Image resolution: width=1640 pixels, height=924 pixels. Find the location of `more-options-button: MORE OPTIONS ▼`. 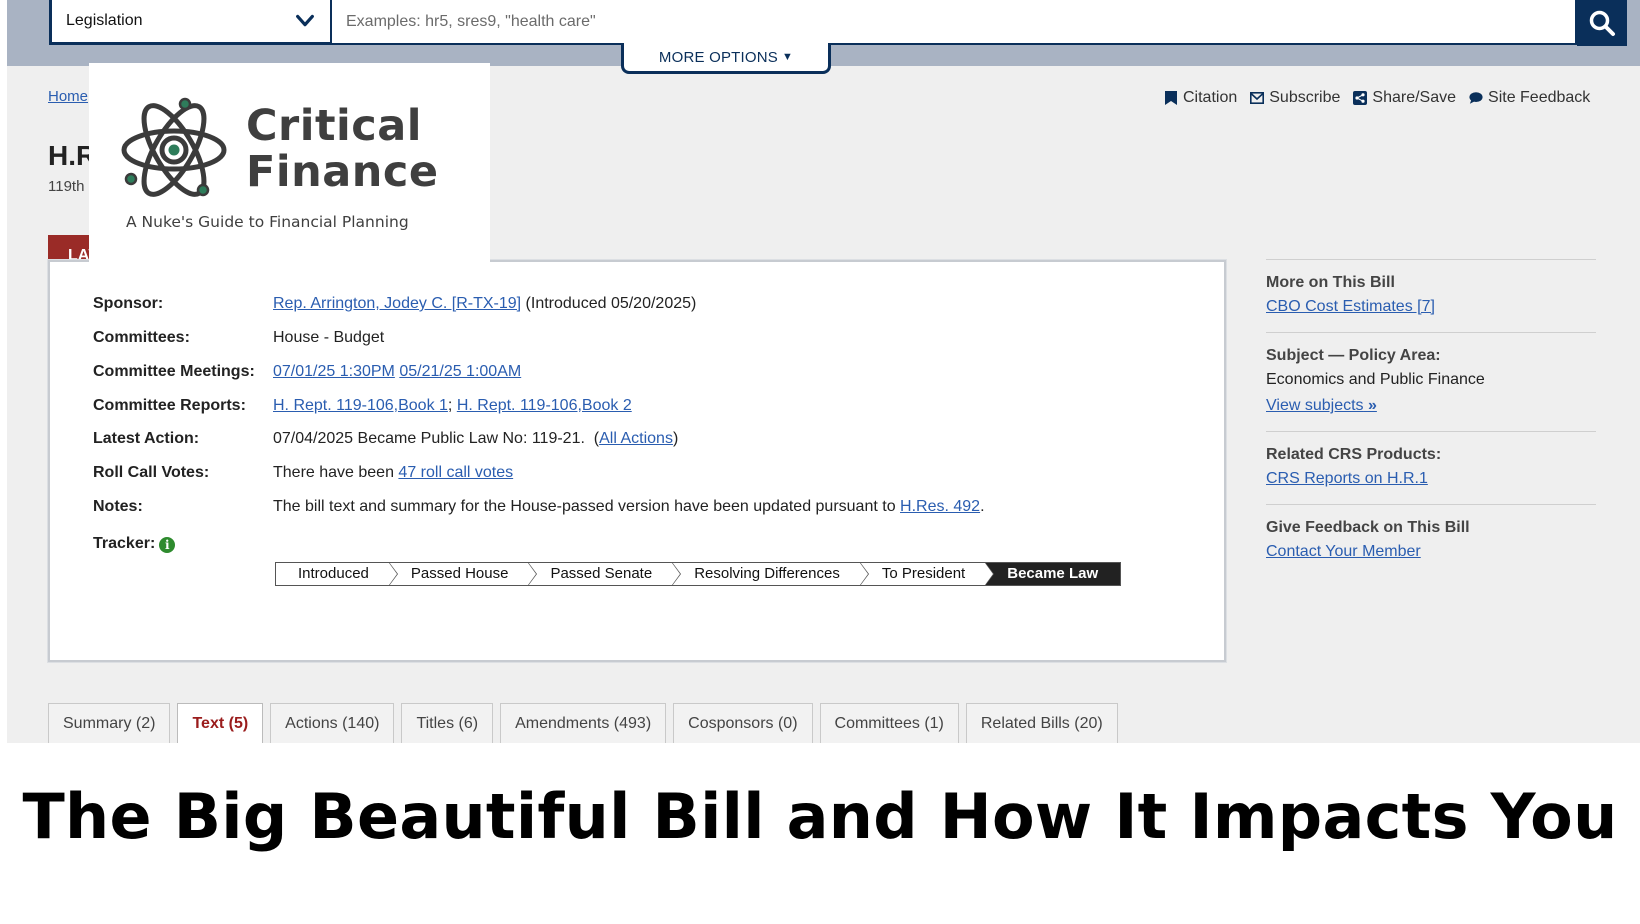

more-options-button: MORE OPTIONS ▼ is located at coordinates (726, 58).